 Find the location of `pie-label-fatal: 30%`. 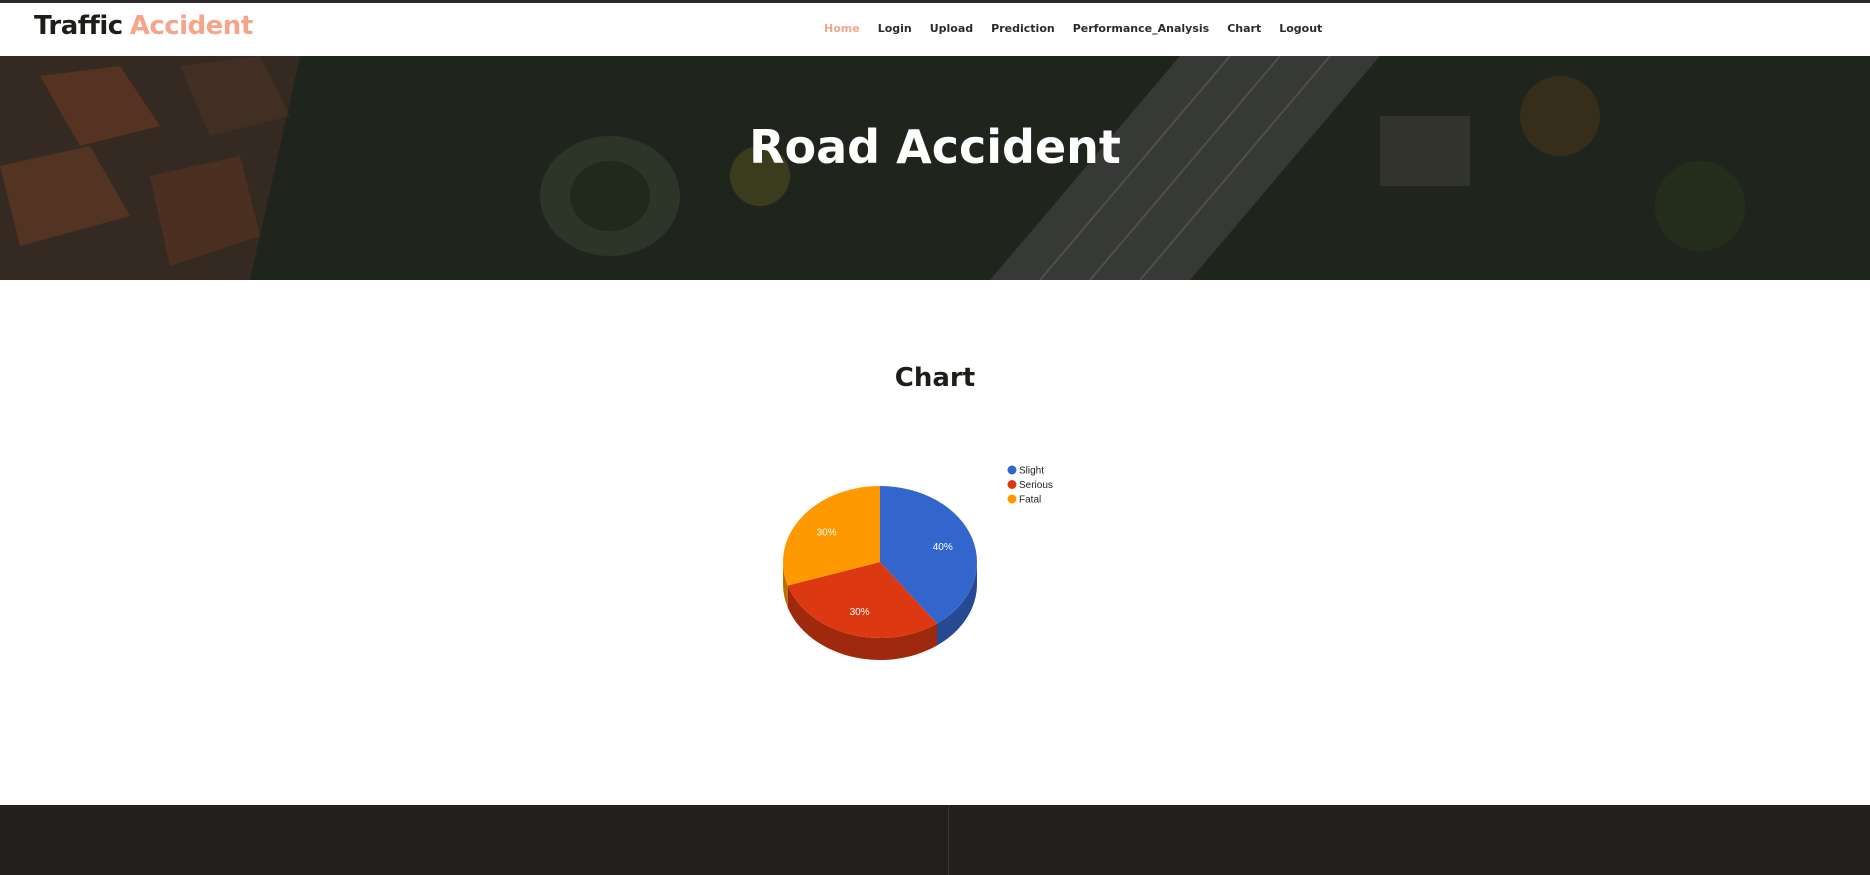

pie-label-fatal: 30% is located at coordinates (827, 533).